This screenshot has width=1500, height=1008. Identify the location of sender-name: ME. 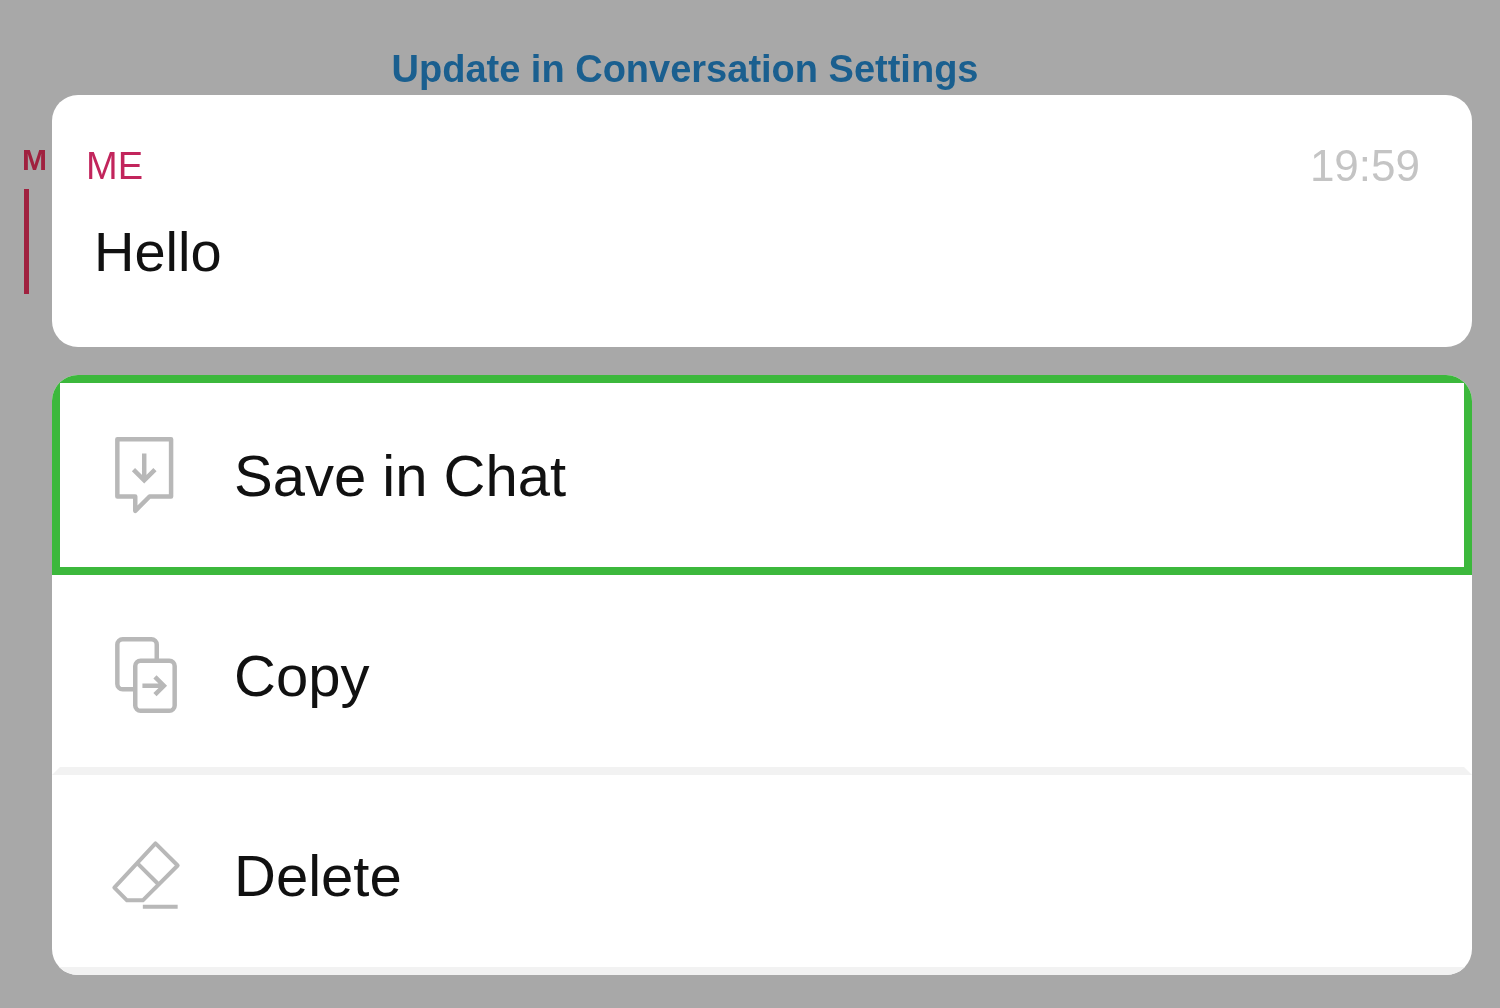
(114, 166).